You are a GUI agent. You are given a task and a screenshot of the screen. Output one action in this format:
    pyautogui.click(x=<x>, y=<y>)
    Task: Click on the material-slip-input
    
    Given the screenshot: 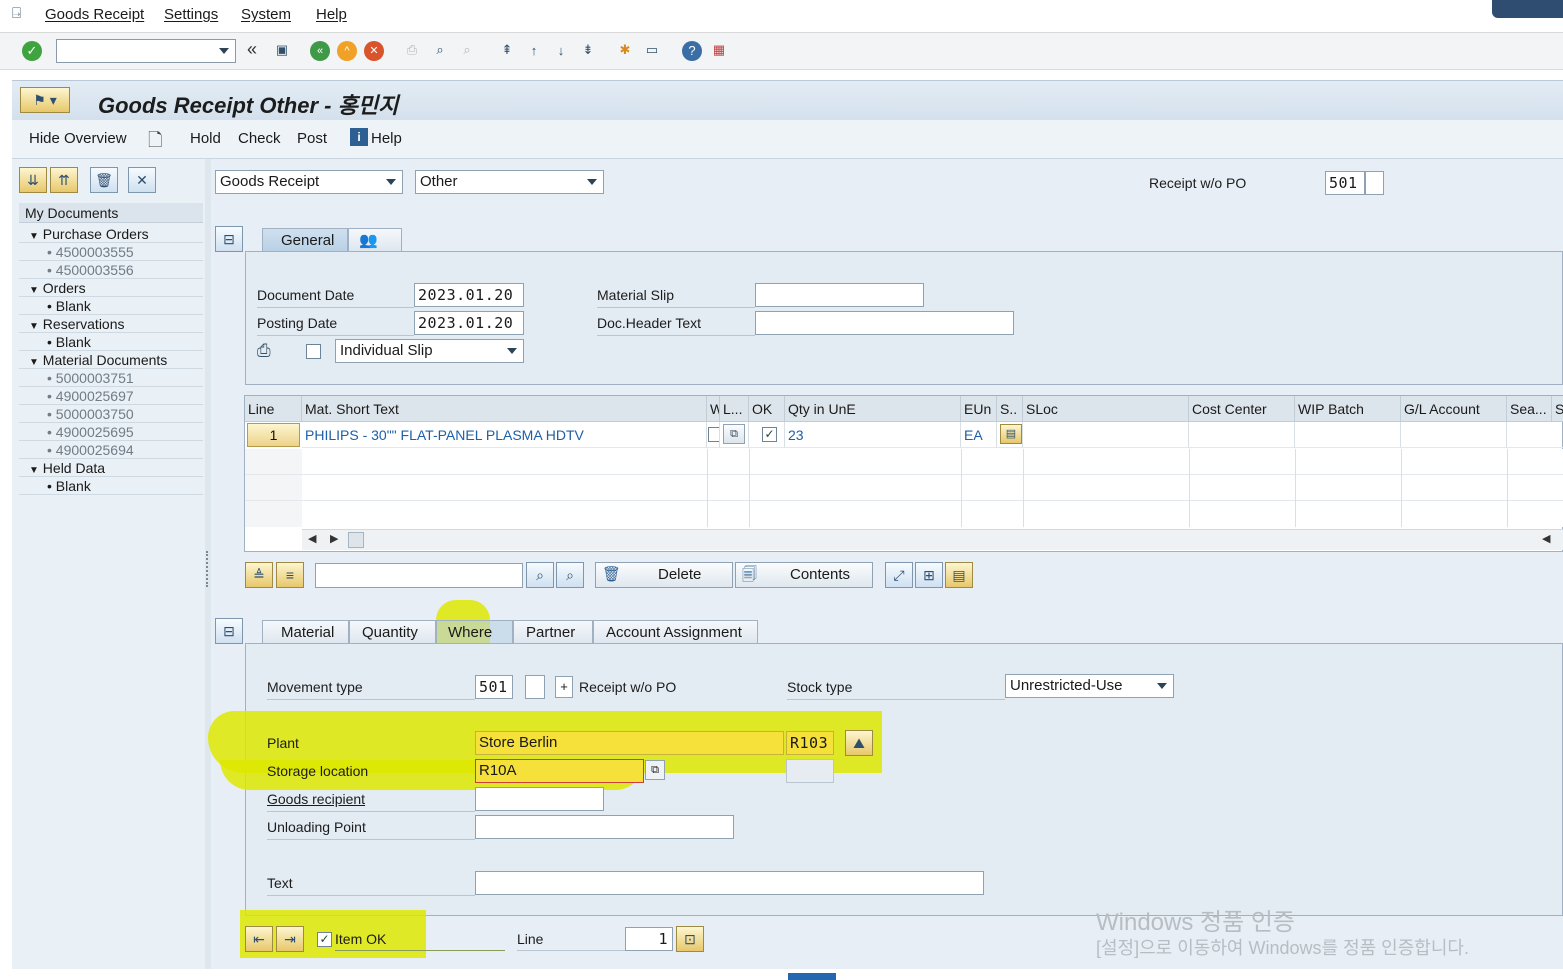 What is the action you would take?
    pyautogui.click(x=839, y=295)
    